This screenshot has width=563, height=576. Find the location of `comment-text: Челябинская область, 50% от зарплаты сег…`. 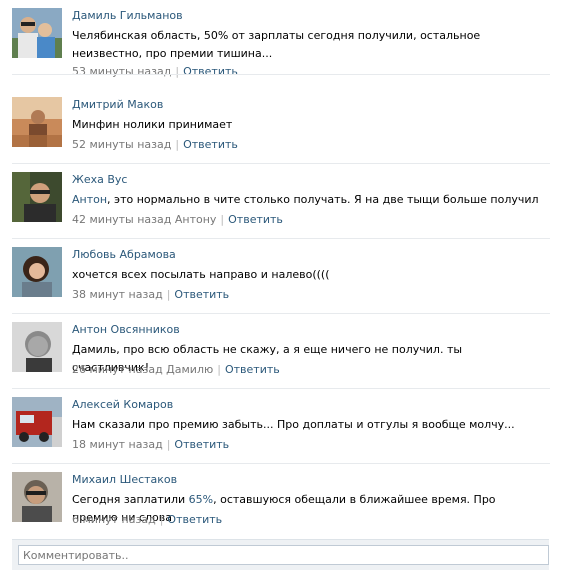

comment-text: Челябинская область, 50% от зарплаты сег… is located at coordinates (276, 44).